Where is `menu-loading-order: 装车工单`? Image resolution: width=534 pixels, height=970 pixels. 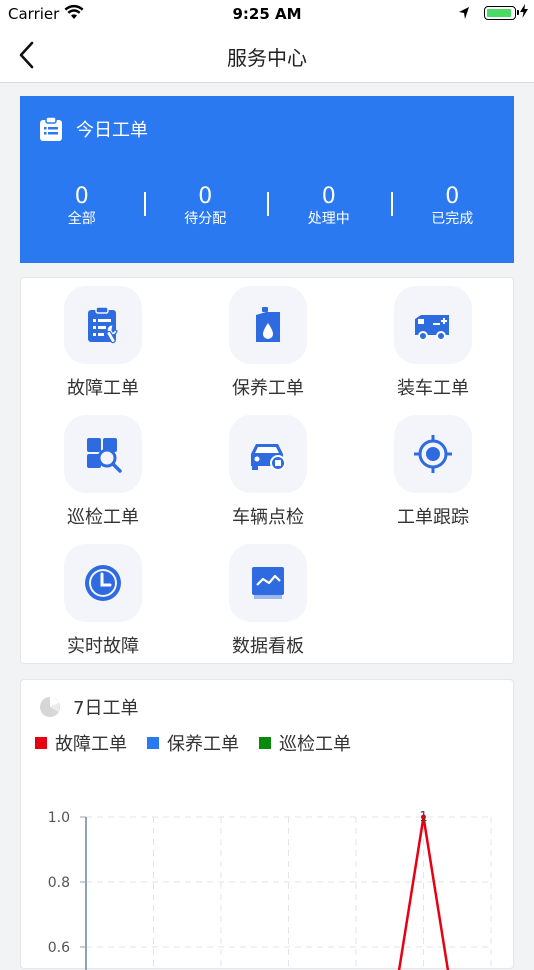 menu-loading-order: 装车工单 is located at coordinates (433, 338).